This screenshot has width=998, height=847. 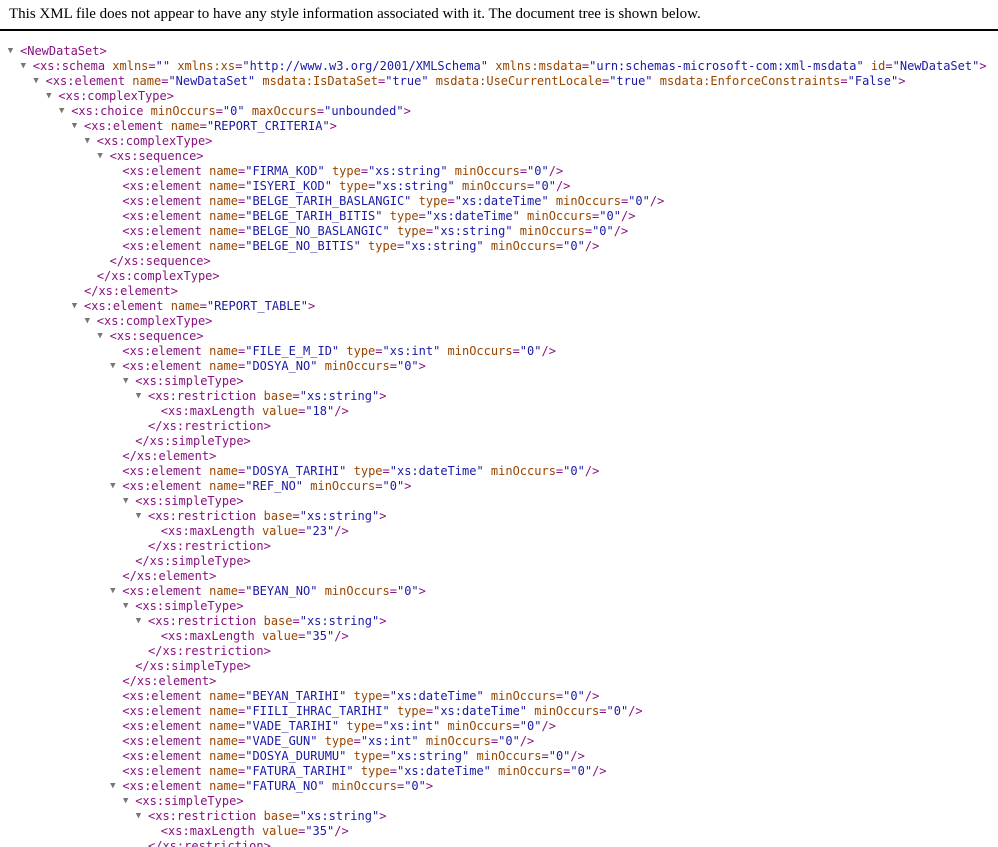 I want to click on xml-tag-text: </xs:element>, so click(x=131, y=291).